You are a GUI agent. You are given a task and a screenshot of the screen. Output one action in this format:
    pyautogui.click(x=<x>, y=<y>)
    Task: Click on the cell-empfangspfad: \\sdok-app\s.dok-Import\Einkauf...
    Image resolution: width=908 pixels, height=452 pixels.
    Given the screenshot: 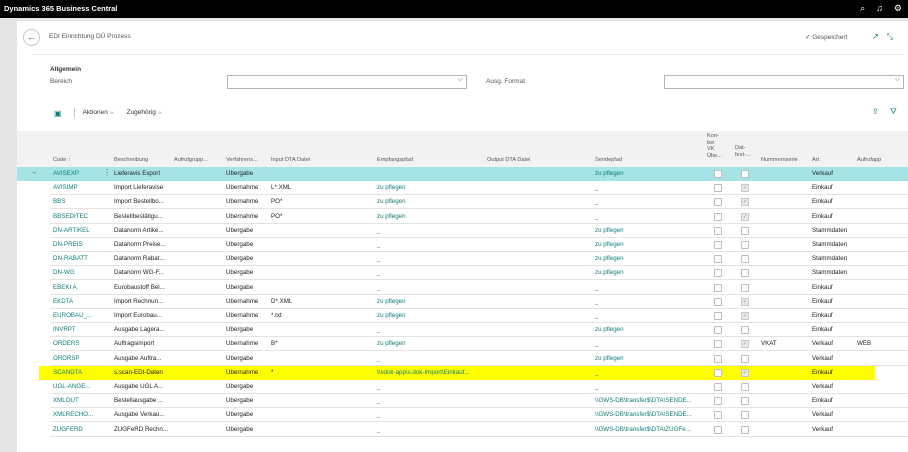 What is the action you would take?
    pyautogui.click(x=423, y=372)
    